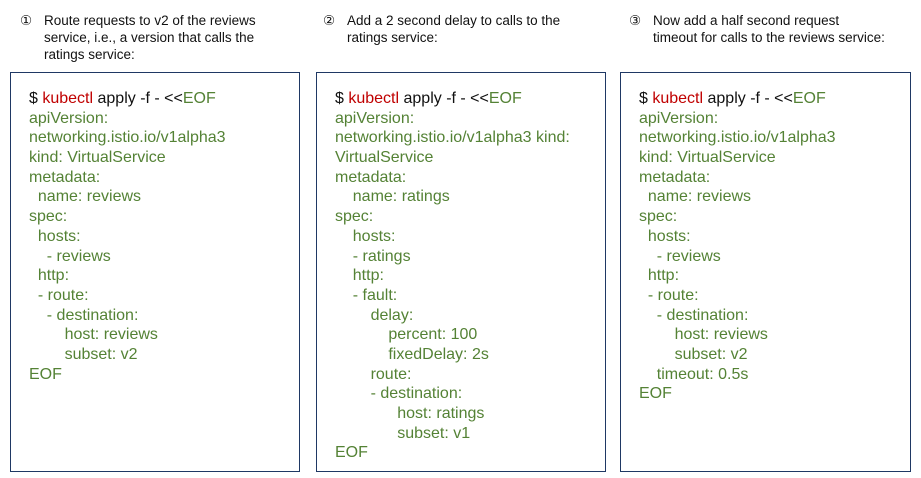  I want to click on step-1-number: ①, so click(26, 20).